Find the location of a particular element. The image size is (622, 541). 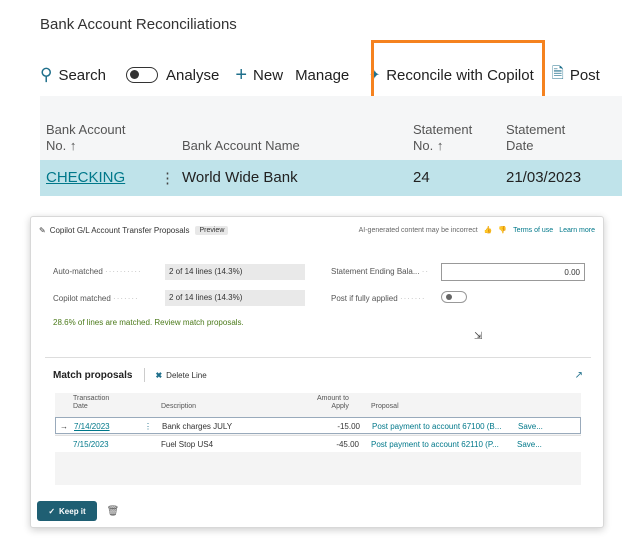

copilot-matched-label: Copilot matched ······· is located at coordinates (96, 298).